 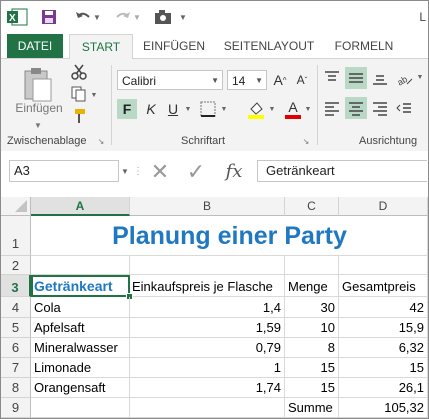 What do you see at coordinates (80, 307) in the screenshot?
I see `table-cell: Cola` at bounding box center [80, 307].